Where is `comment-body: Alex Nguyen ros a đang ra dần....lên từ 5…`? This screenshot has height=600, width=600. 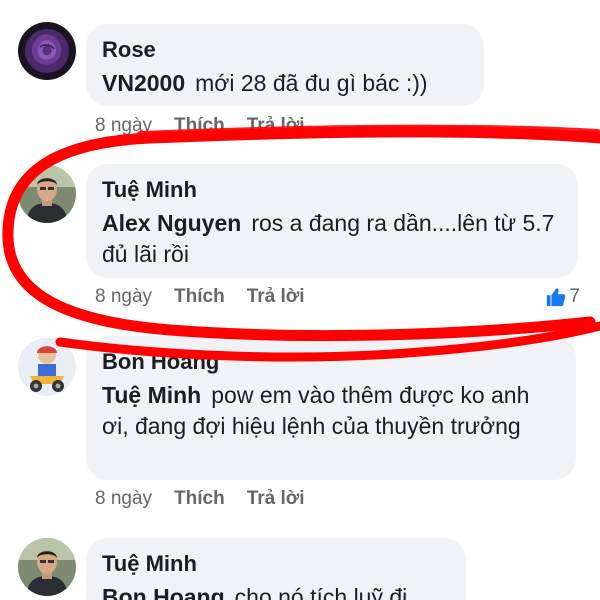
comment-body: Alex Nguyen ros a đang ra dần....lên từ 5… is located at coordinates (332, 239).